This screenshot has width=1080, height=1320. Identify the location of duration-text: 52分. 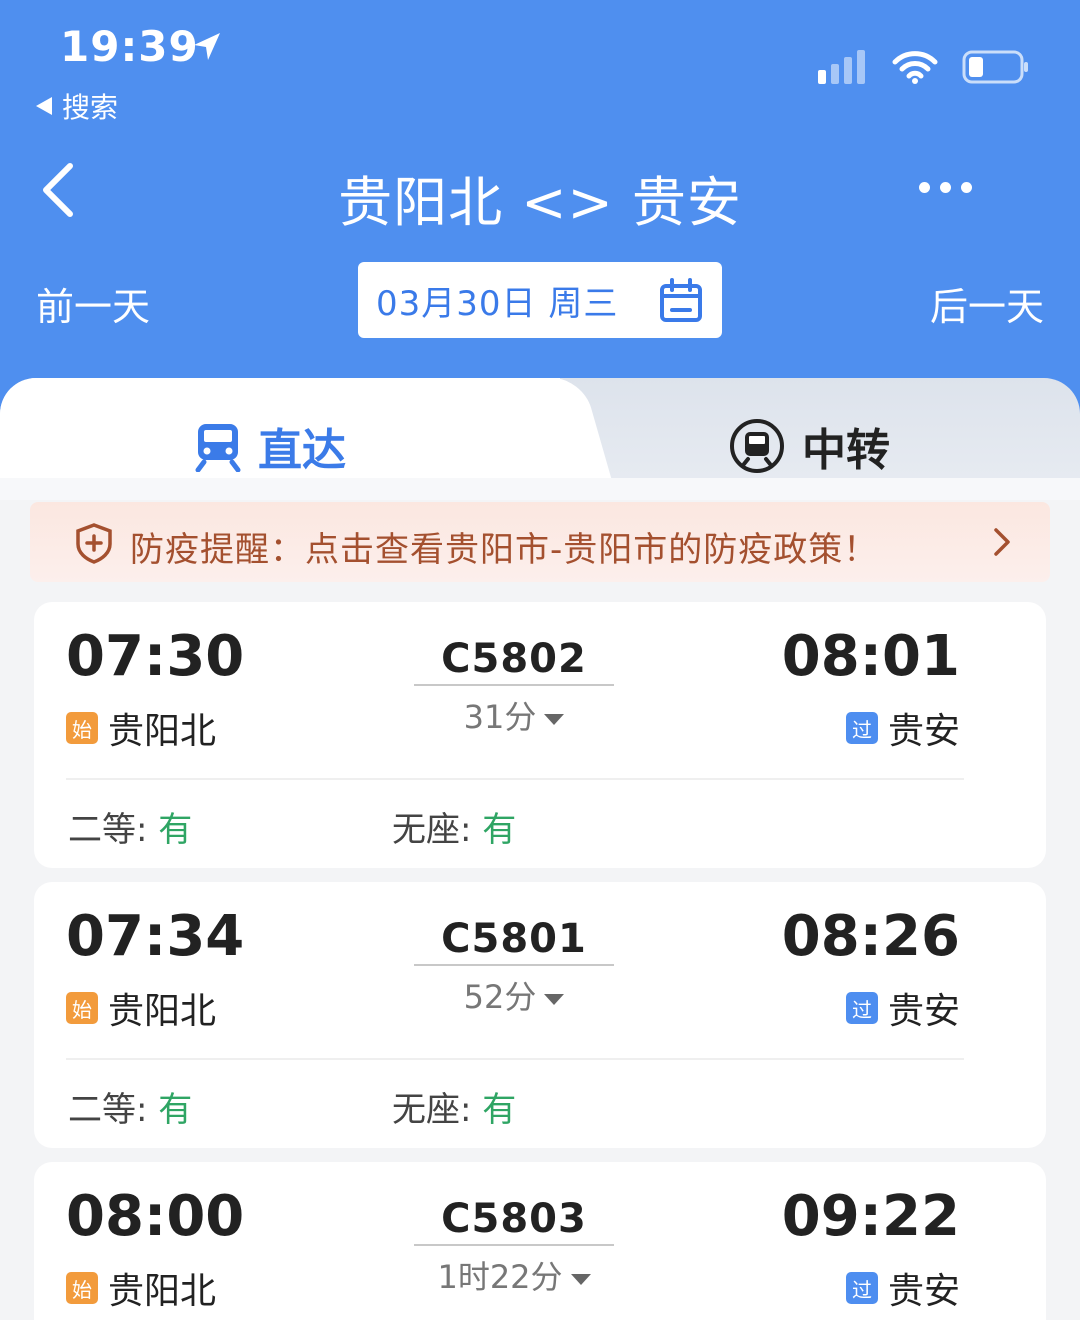
(500, 997).